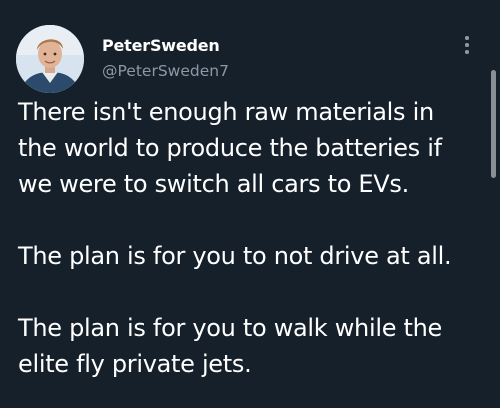  What do you see at coordinates (165, 71) in the screenshot?
I see `author-handle: @PeterSweden7` at bounding box center [165, 71].